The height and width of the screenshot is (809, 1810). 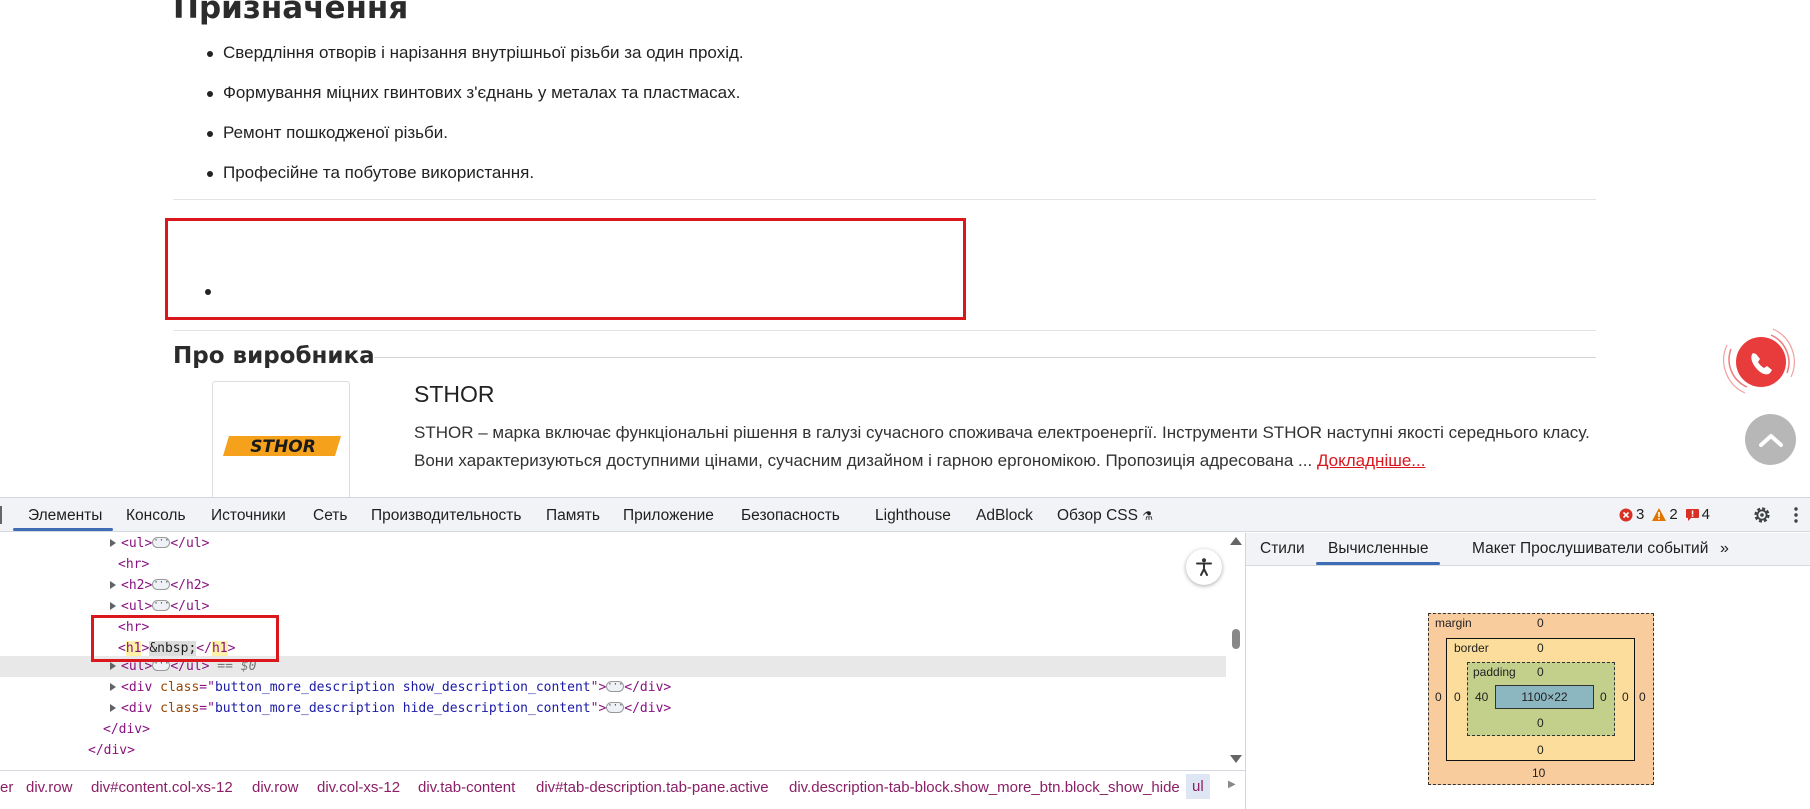 I want to click on margin-top-value: 0, so click(x=1540, y=623).